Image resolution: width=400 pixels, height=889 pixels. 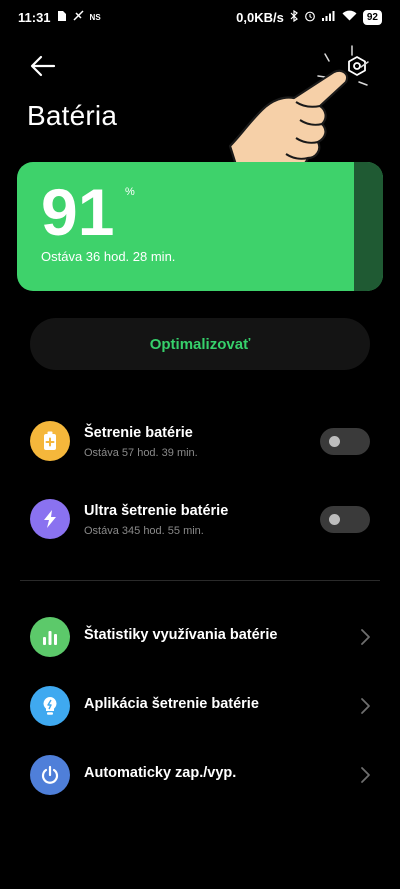 I want to click on ultra-battery-saver-label: Ultra šetrenie batérie, so click(x=156, y=511).